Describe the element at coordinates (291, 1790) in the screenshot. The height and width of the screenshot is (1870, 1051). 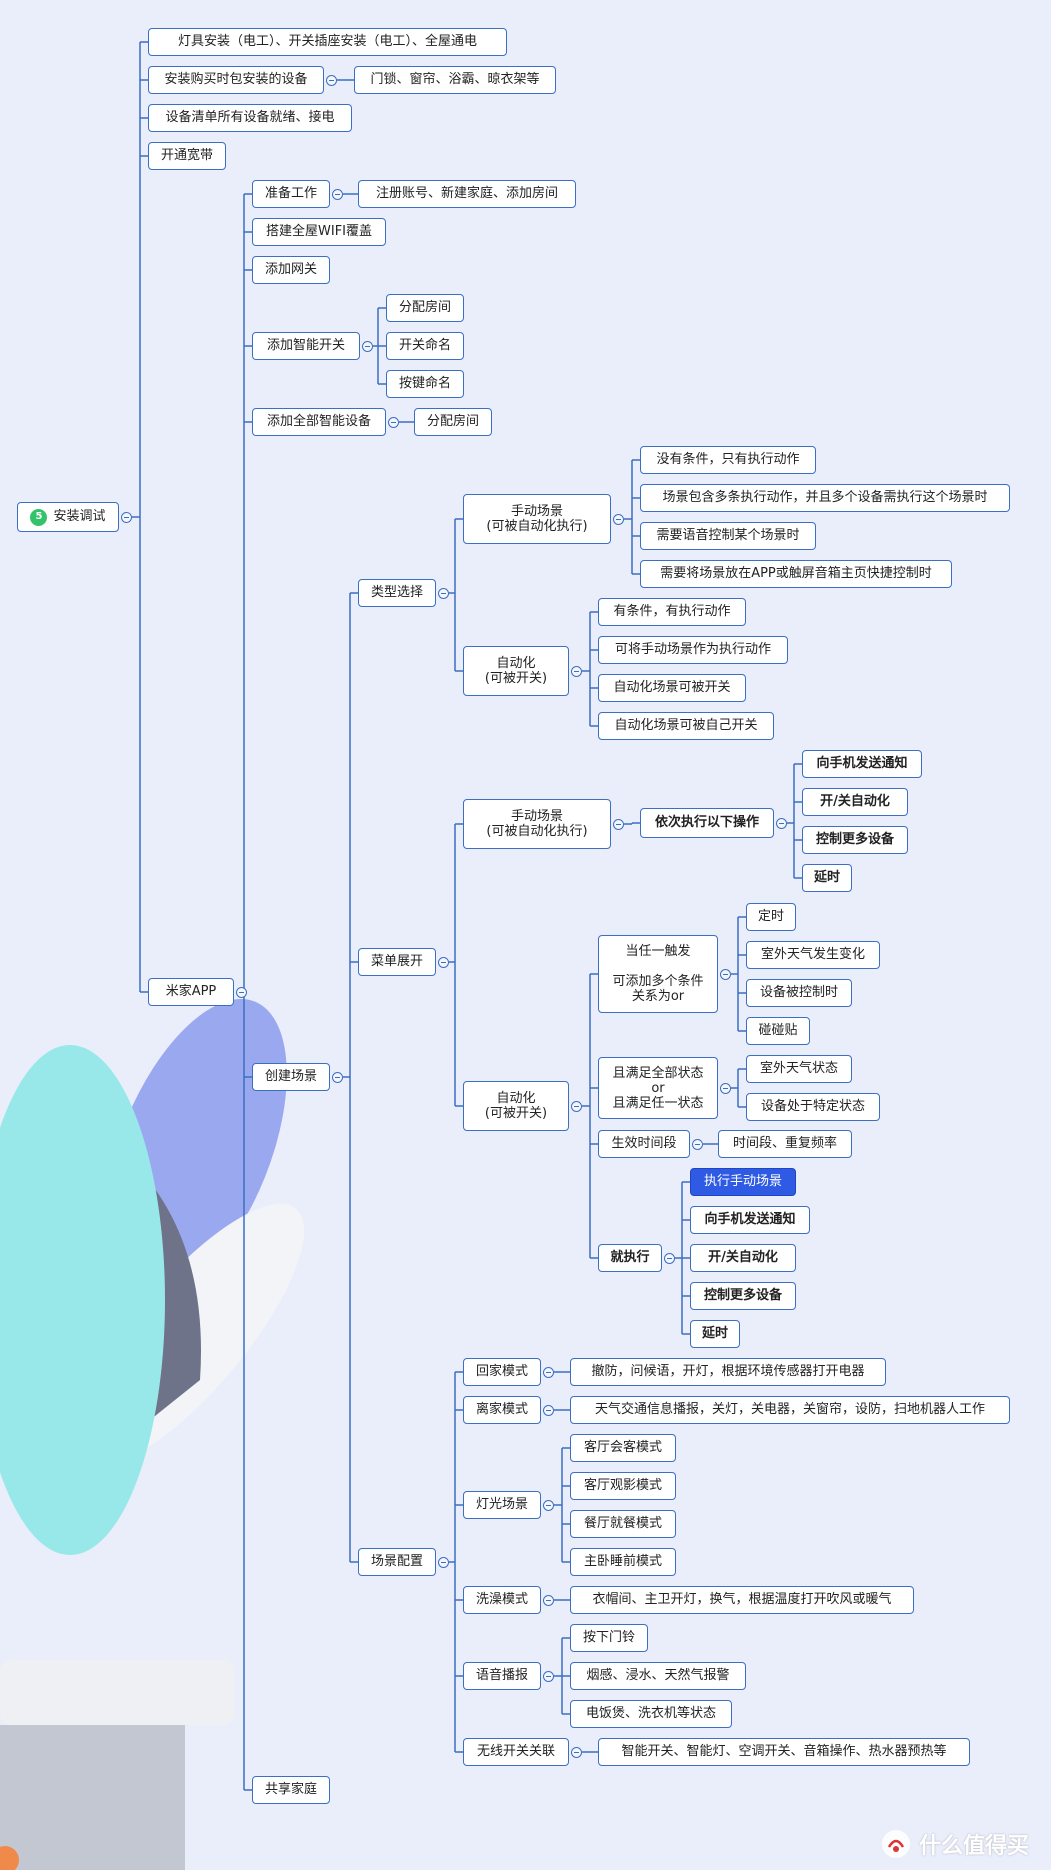
I see `mindmap-node-gx: 共享家庭` at that location.